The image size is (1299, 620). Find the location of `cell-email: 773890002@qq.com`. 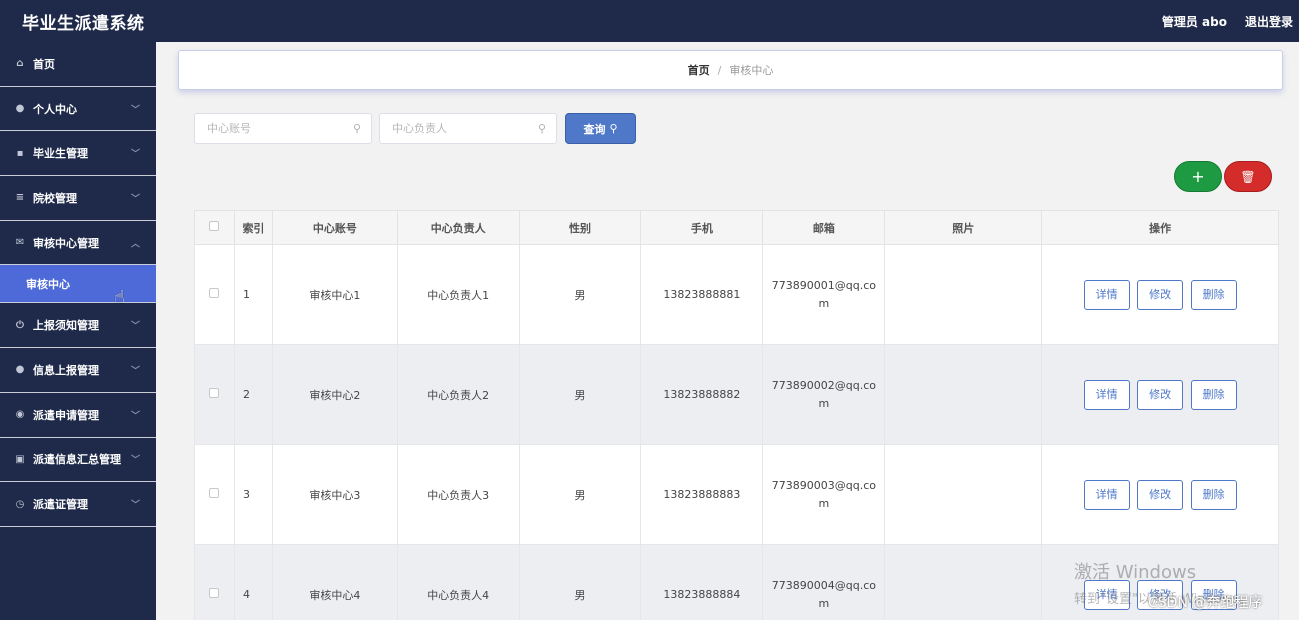

cell-email: 773890002@qq.com is located at coordinates (824, 394).